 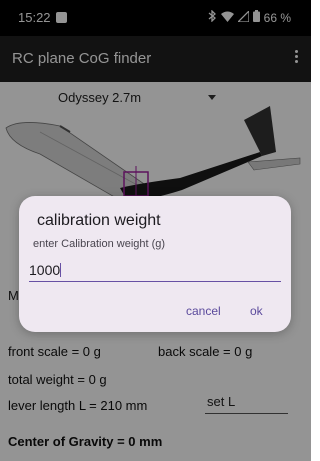 I want to click on ok-button: ok, so click(x=256, y=311).